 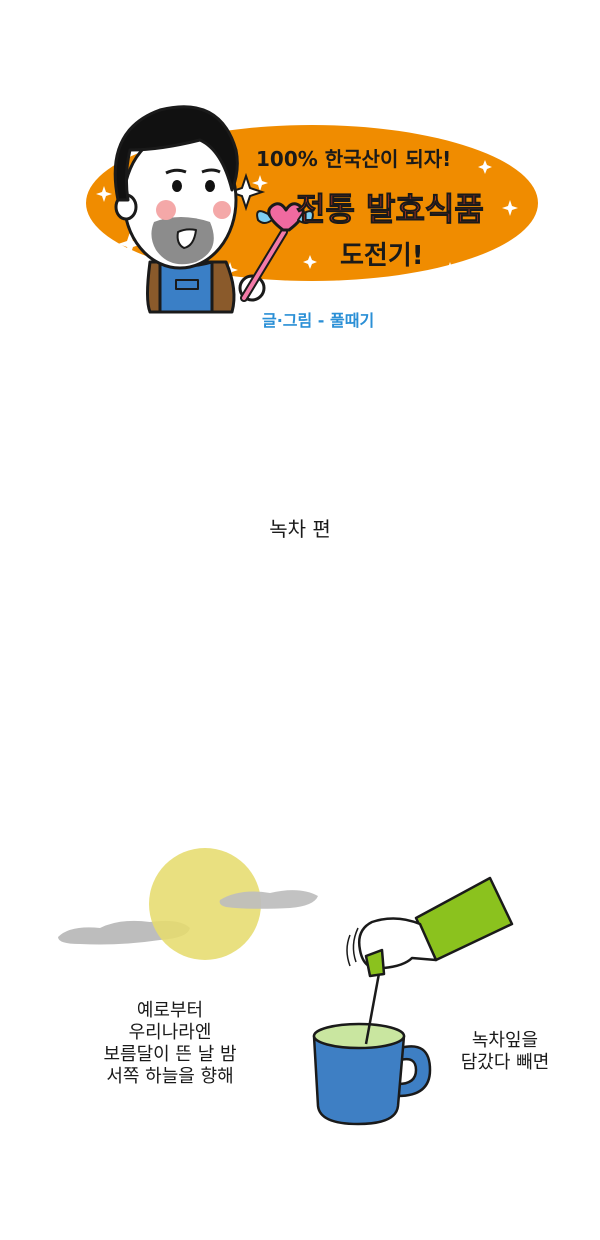 What do you see at coordinates (382, 256) in the screenshot?
I see `banner-title-line2: 도전기!` at bounding box center [382, 256].